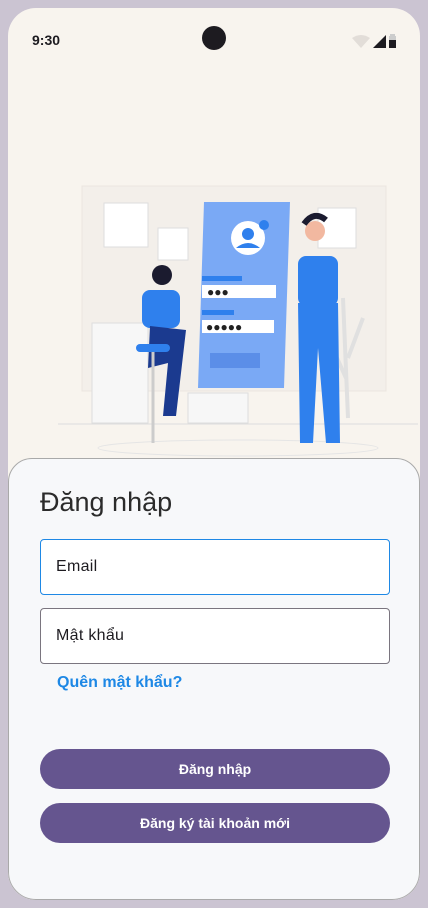 The width and height of the screenshot is (428, 908). What do you see at coordinates (46, 40) in the screenshot?
I see `status-time: 9:30` at bounding box center [46, 40].